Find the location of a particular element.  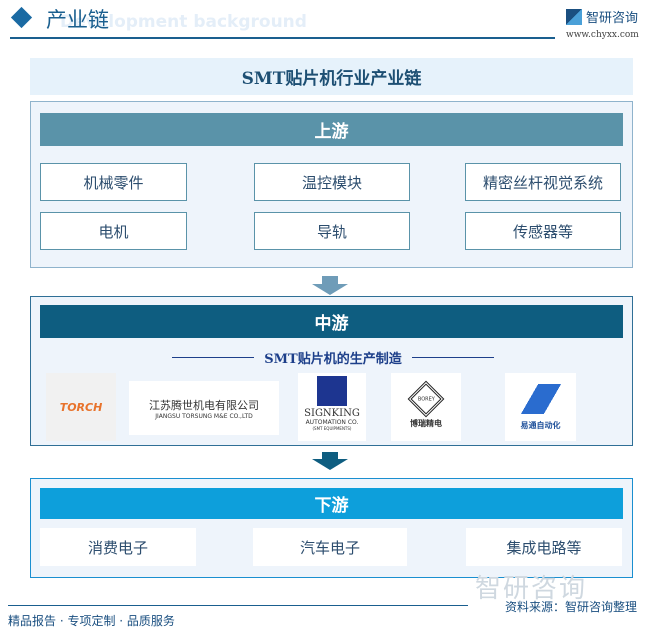

downstream-item: 集成电路等 is located at coordinates (544, 547).